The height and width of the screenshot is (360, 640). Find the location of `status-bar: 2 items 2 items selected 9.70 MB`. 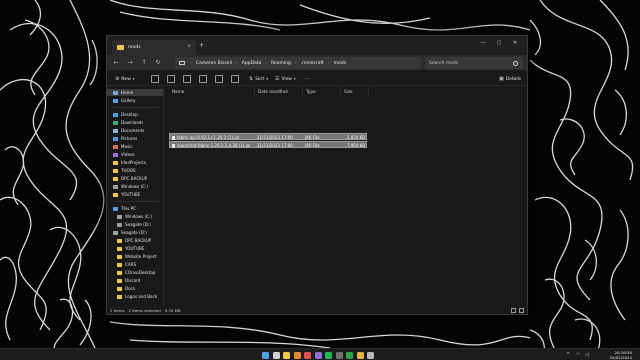

status-bar: 2 items 2 items selected 9.70 MB is located at coordinates (317, 310).